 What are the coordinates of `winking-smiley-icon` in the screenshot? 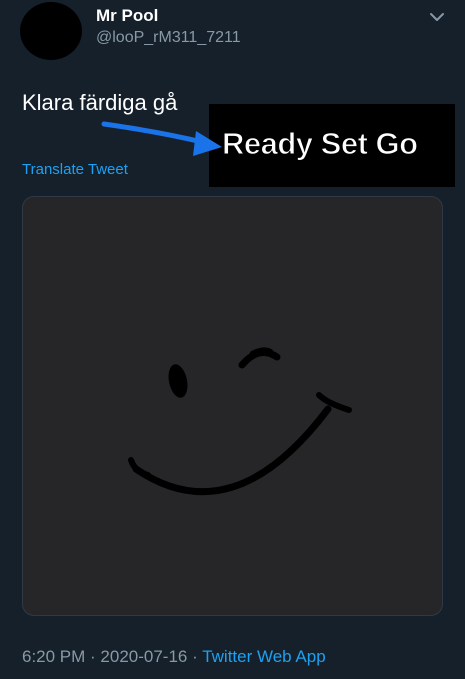 It's located at (240, 421).